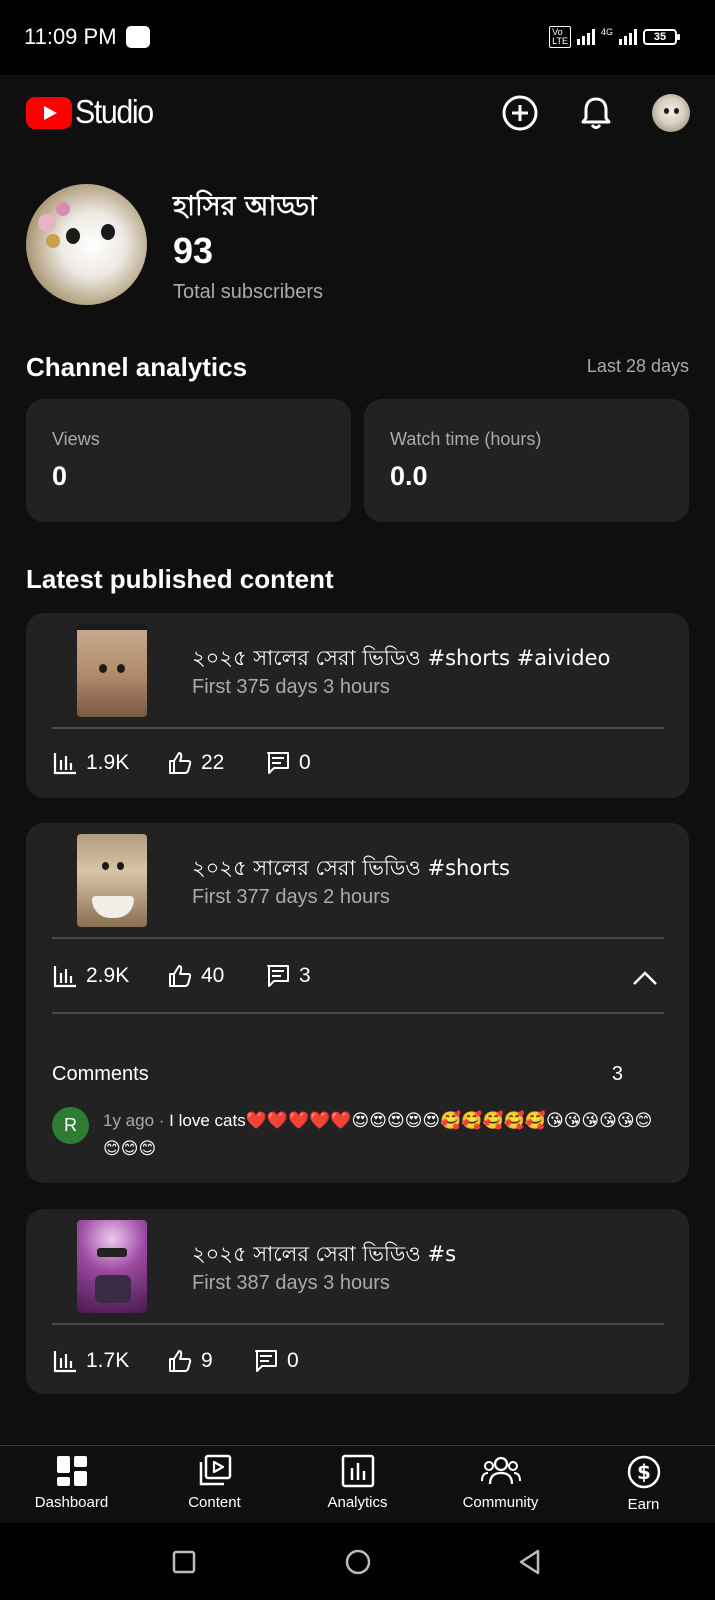  I want to click on nav-earn: $ Earn, so click(643, 1483).